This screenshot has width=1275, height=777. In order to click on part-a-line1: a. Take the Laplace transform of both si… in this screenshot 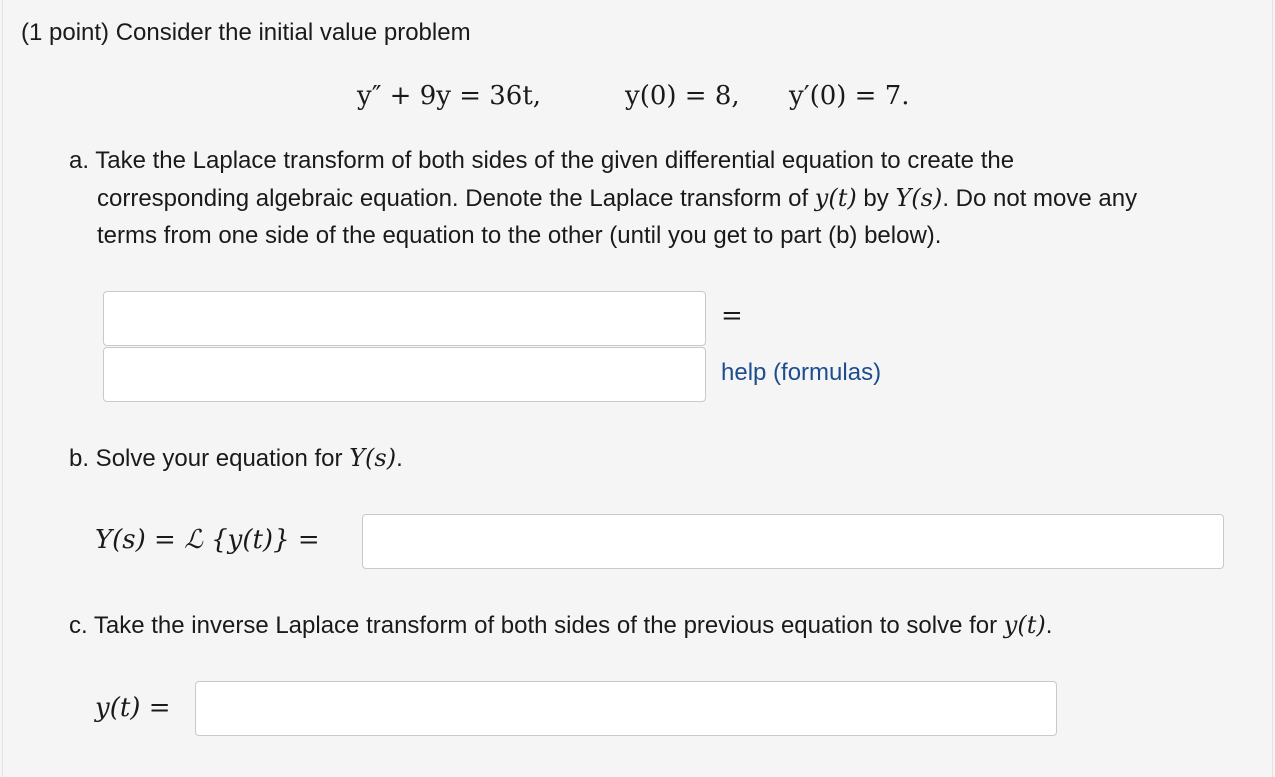, I will do `click(542, 160)`.